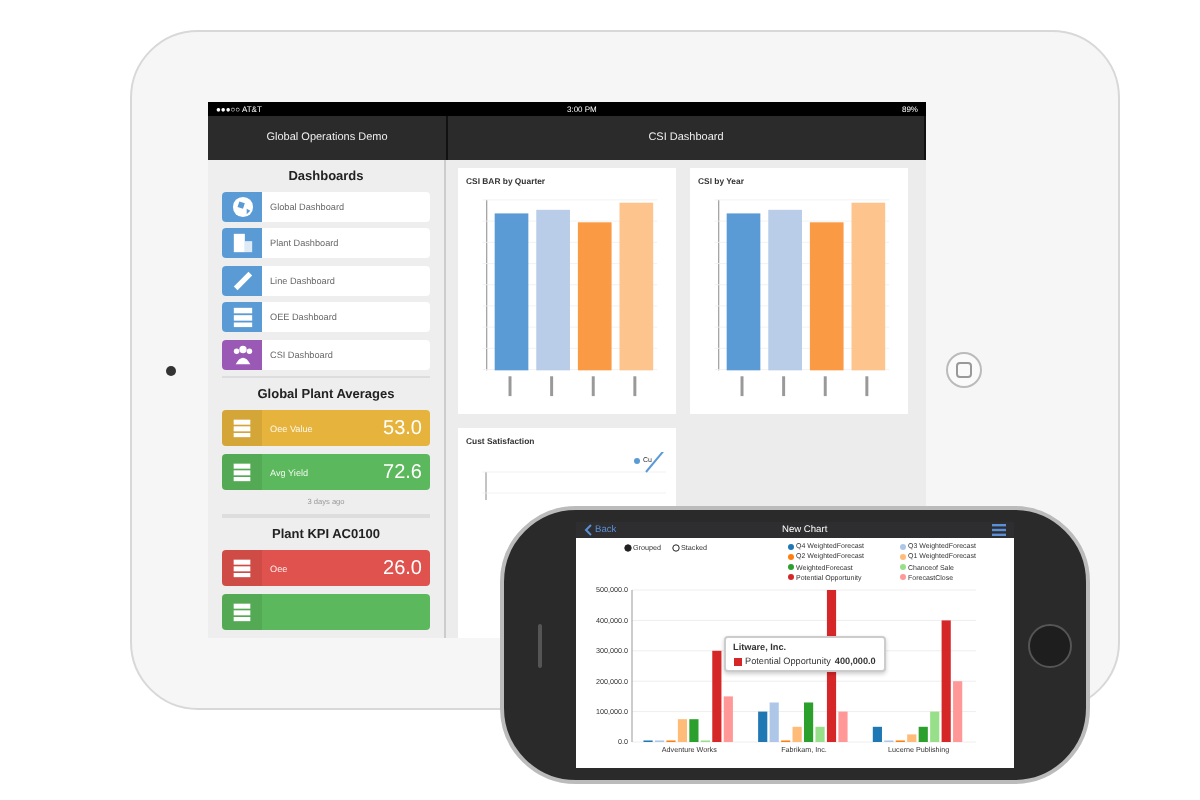 This screenshot has height=800, width=1200. What do you see at coordinates (999, 530) in the screenshot?
I see `menu-icon` at bounding box center [999, 530].